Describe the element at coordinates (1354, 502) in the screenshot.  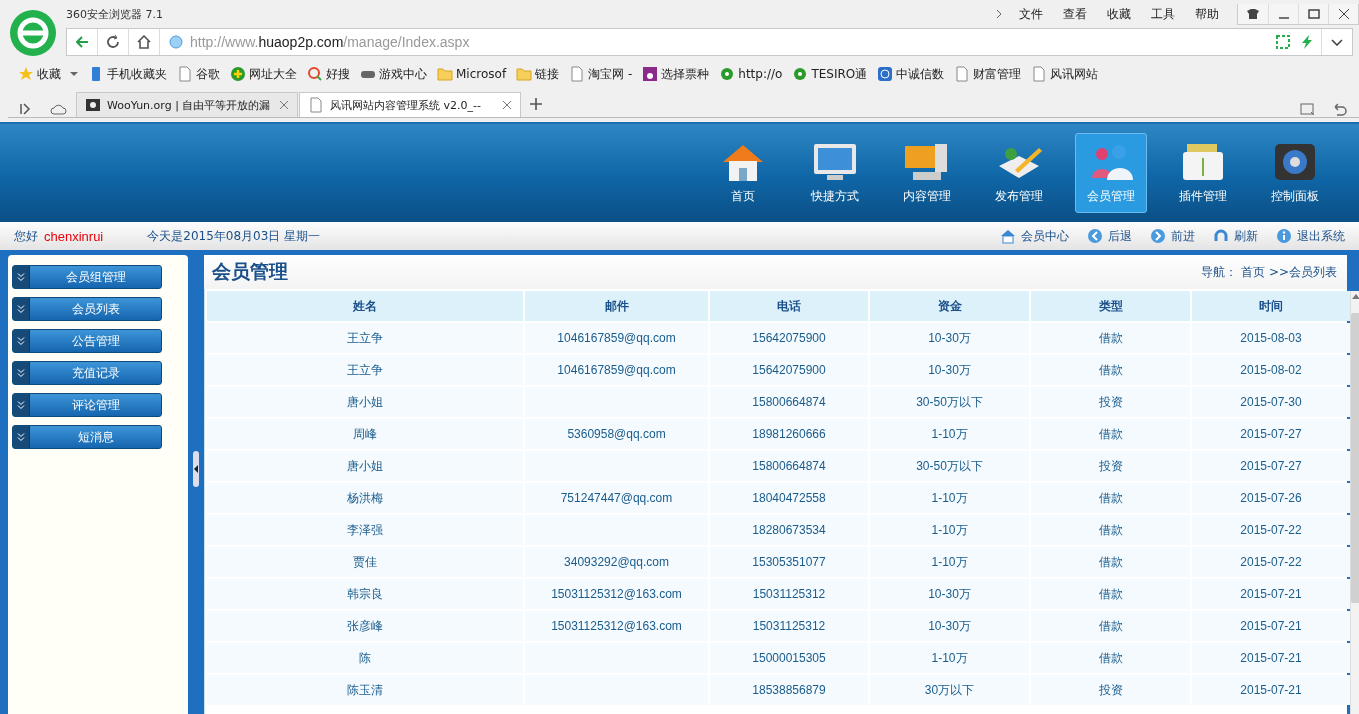
I see `scrollbar` at that location.